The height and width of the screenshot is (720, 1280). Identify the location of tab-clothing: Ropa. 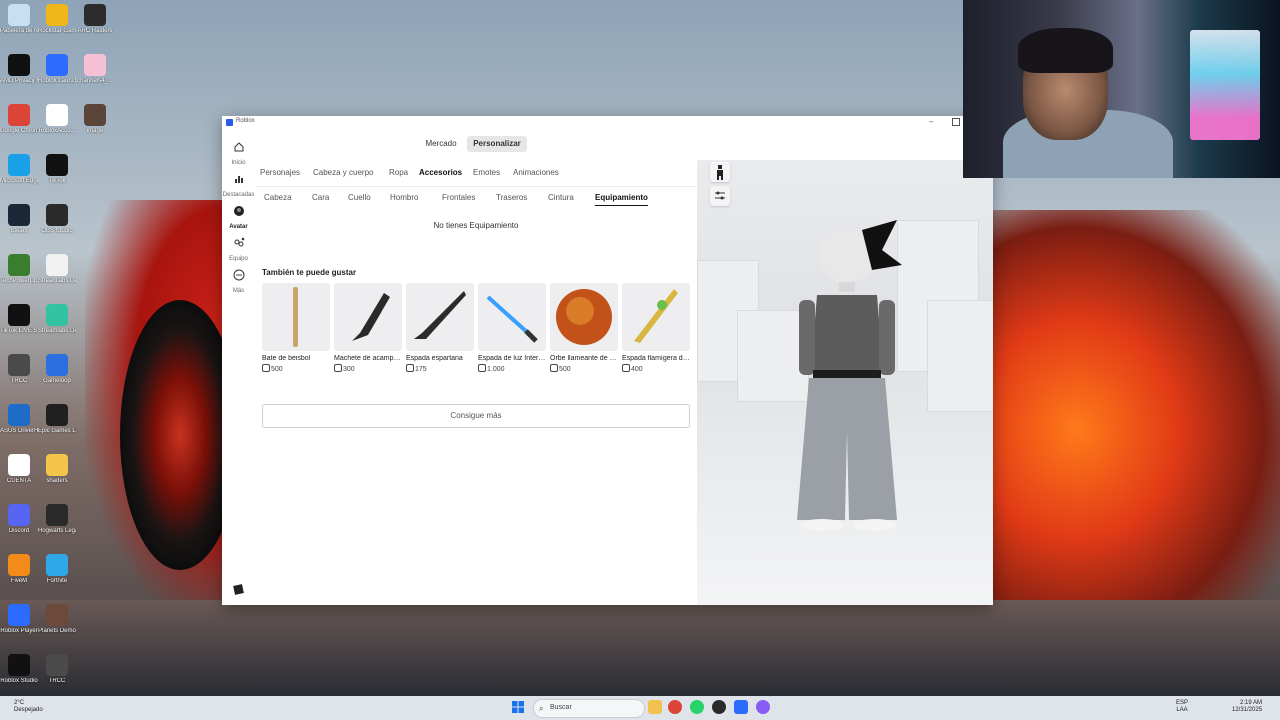
(398, 172).